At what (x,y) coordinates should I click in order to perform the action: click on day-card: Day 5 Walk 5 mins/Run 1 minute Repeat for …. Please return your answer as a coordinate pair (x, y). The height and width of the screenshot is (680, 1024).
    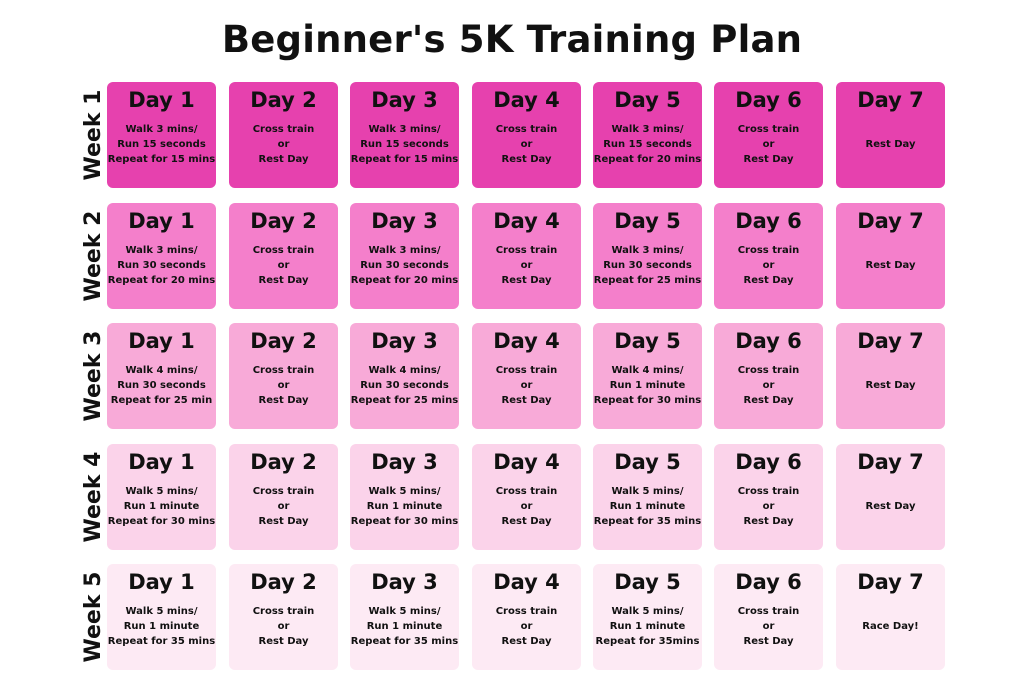
    Looking at the image, I should click on (647, 617).